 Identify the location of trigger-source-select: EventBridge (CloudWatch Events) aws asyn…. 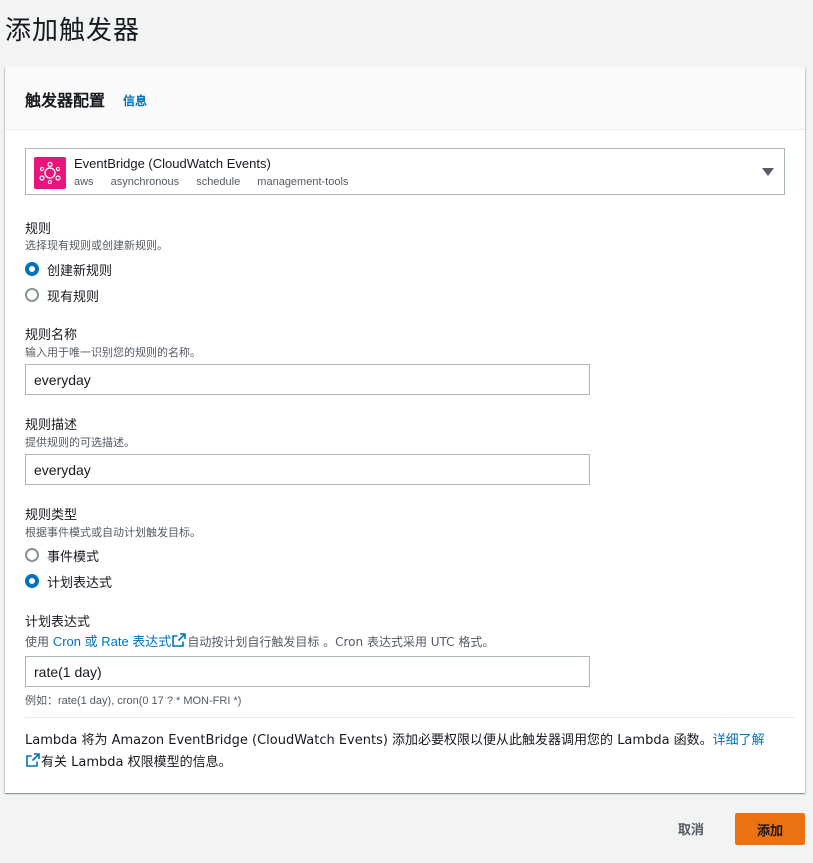
(405, 171).